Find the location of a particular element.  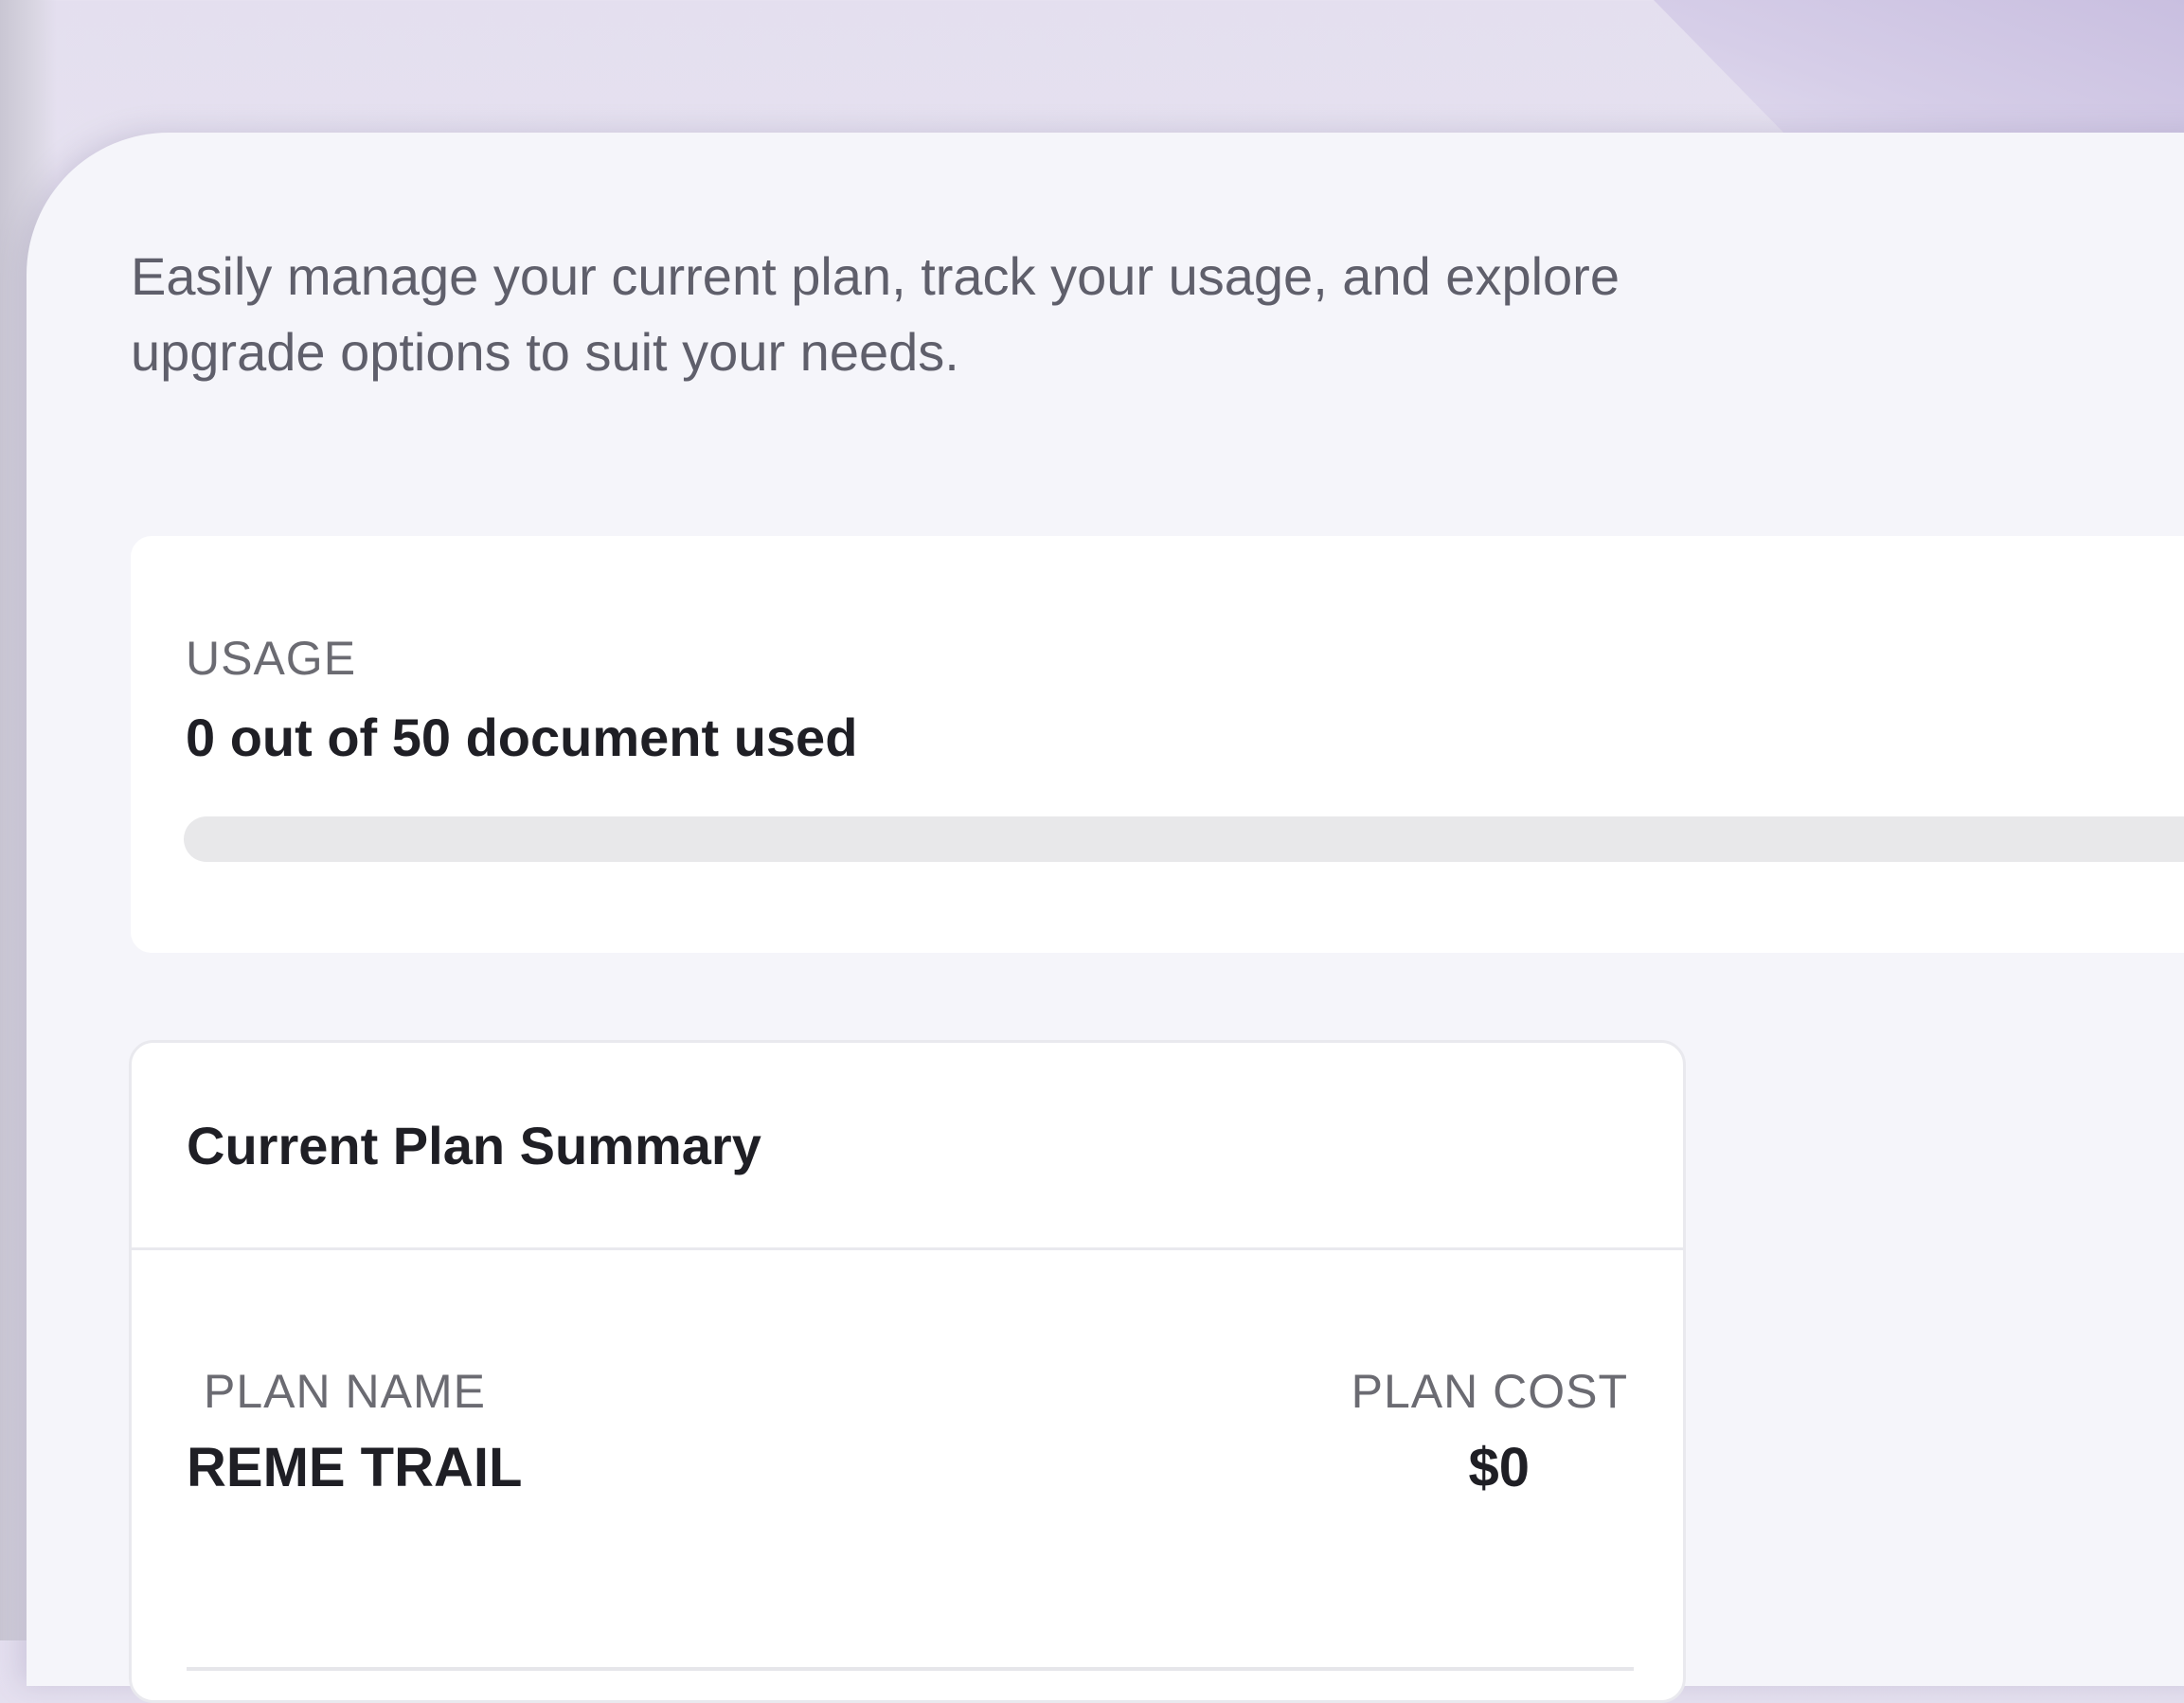

plan-cost-value: $0 is located at coordinates (1499, 1467).